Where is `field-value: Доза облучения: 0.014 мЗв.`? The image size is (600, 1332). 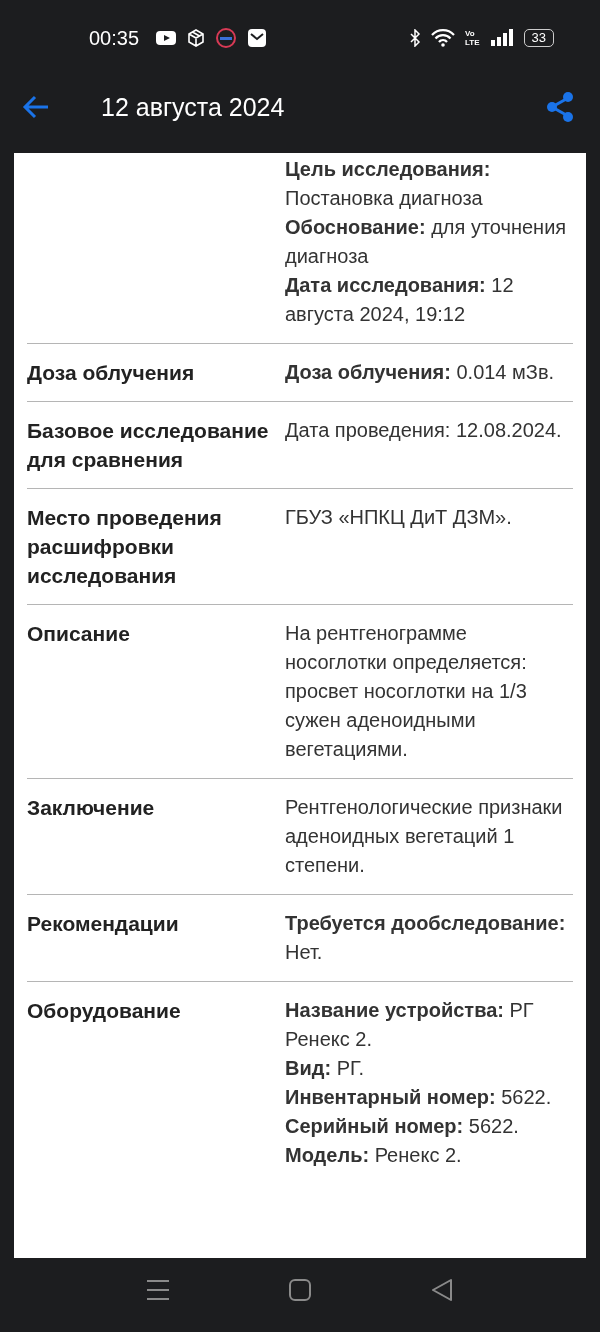 field-value: Доза облучения: 0.014 мЗв. is located at coordinates (420, 372).